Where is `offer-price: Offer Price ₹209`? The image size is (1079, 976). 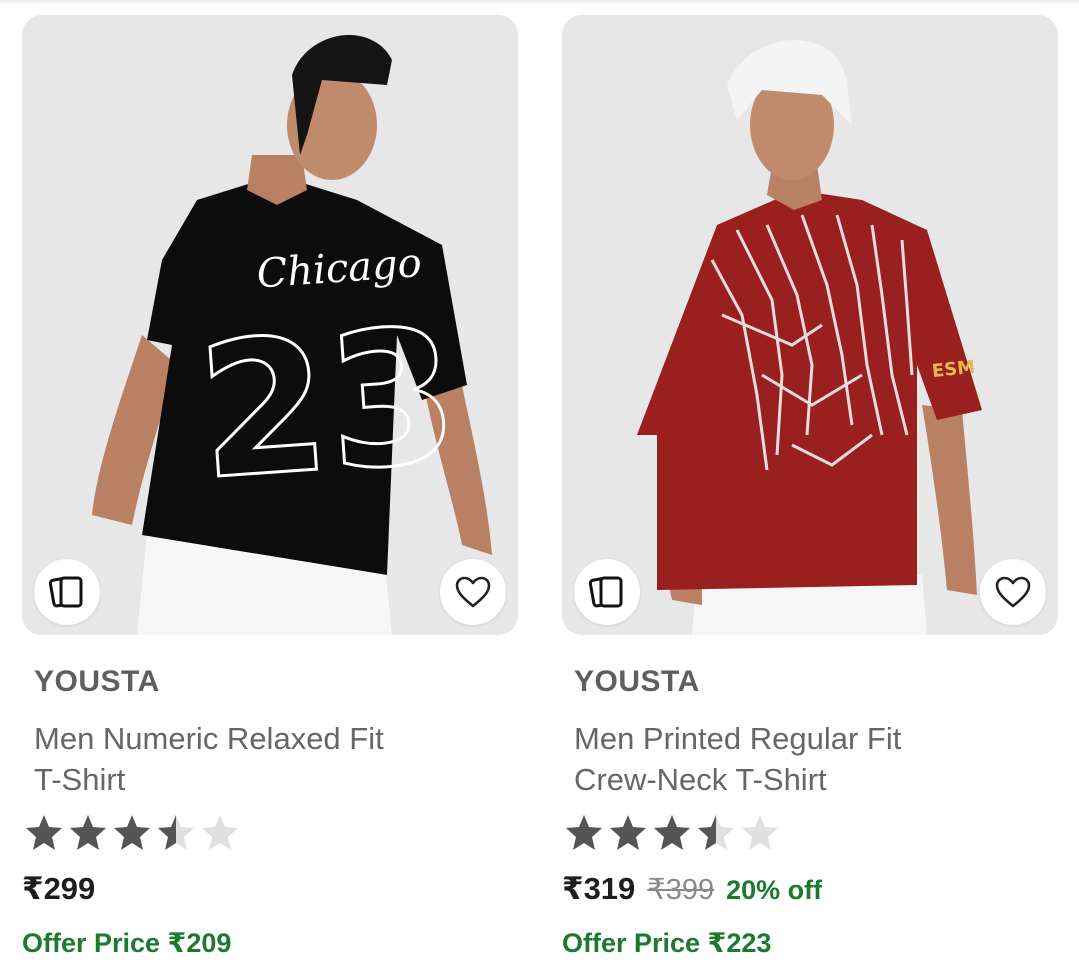 offer-price: Offer Price ₹209 is located at coordinates (127, 943).